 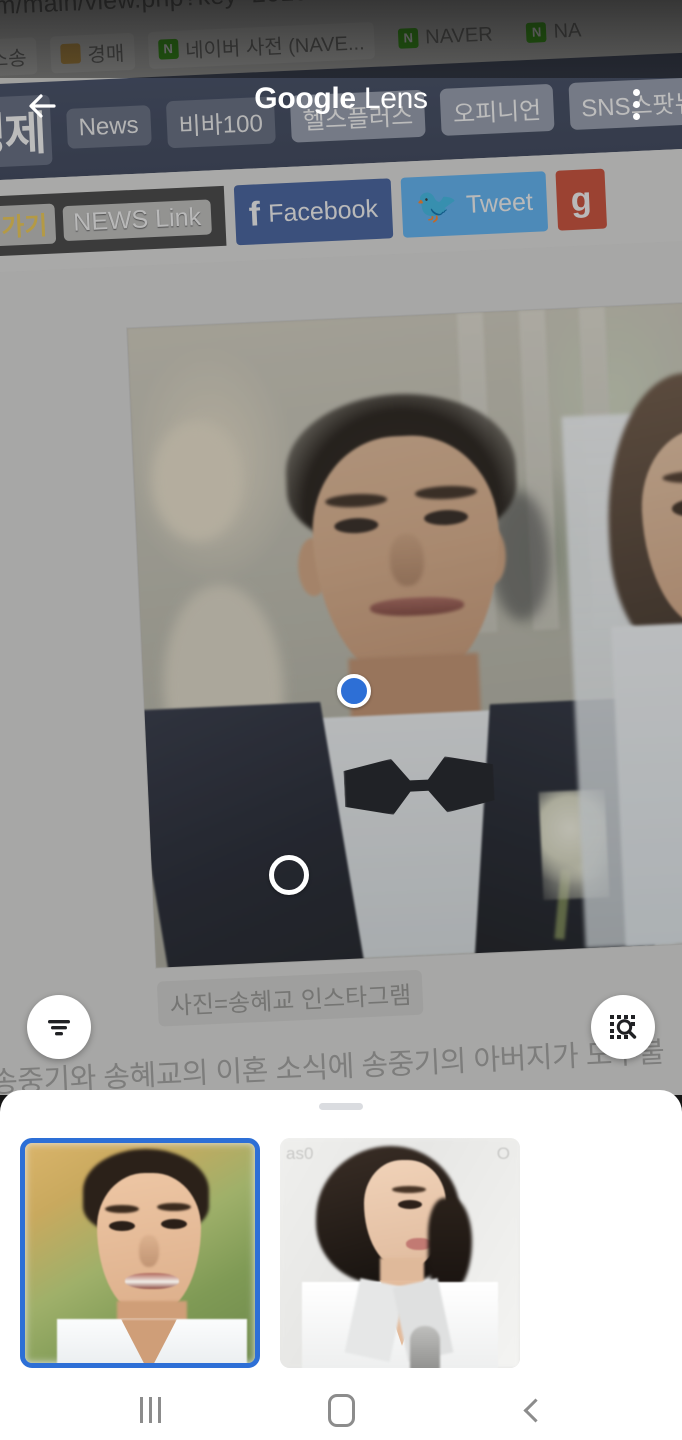 I want to click on share-button-twitter-label: Tweet, so click(x=499, y=203).